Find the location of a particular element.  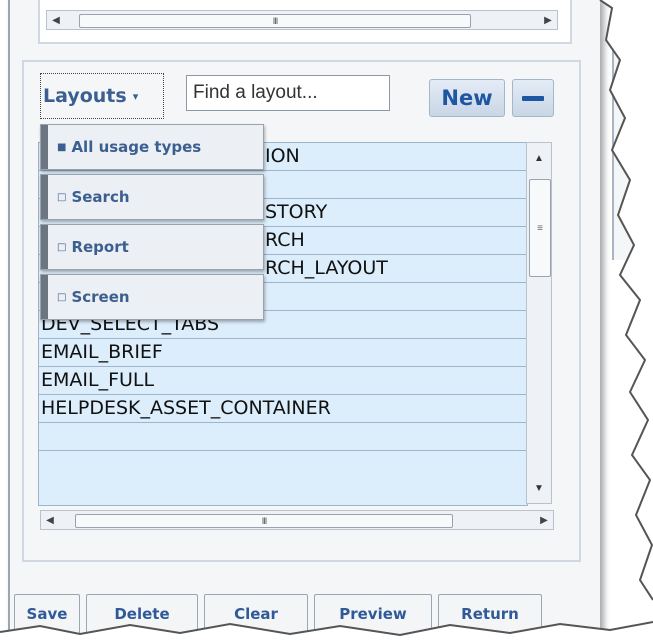

list-item: HELPDESK_ASSET_CONTAINER is located at coordinates (283, 409).